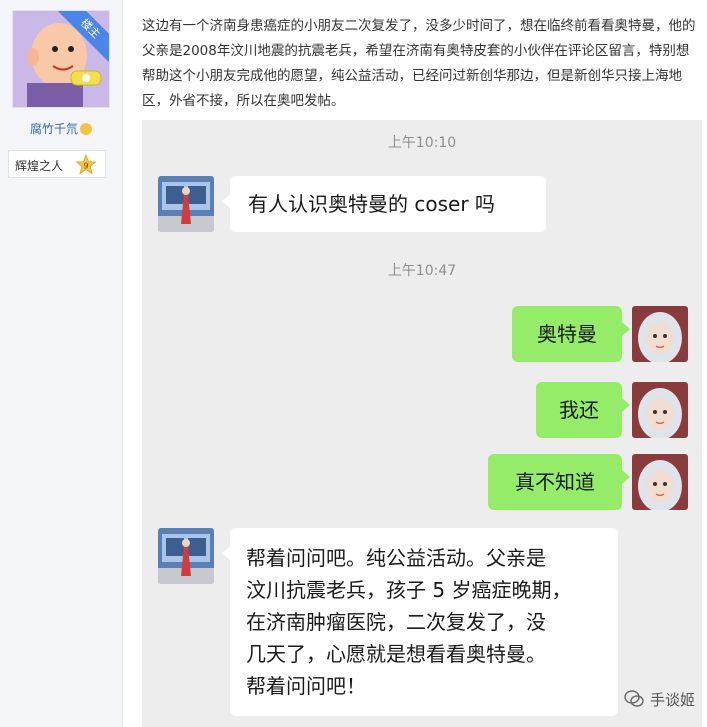 The image size is (707, 727). I want to click on username-text: 腐竹千氘, so click(54, 129).